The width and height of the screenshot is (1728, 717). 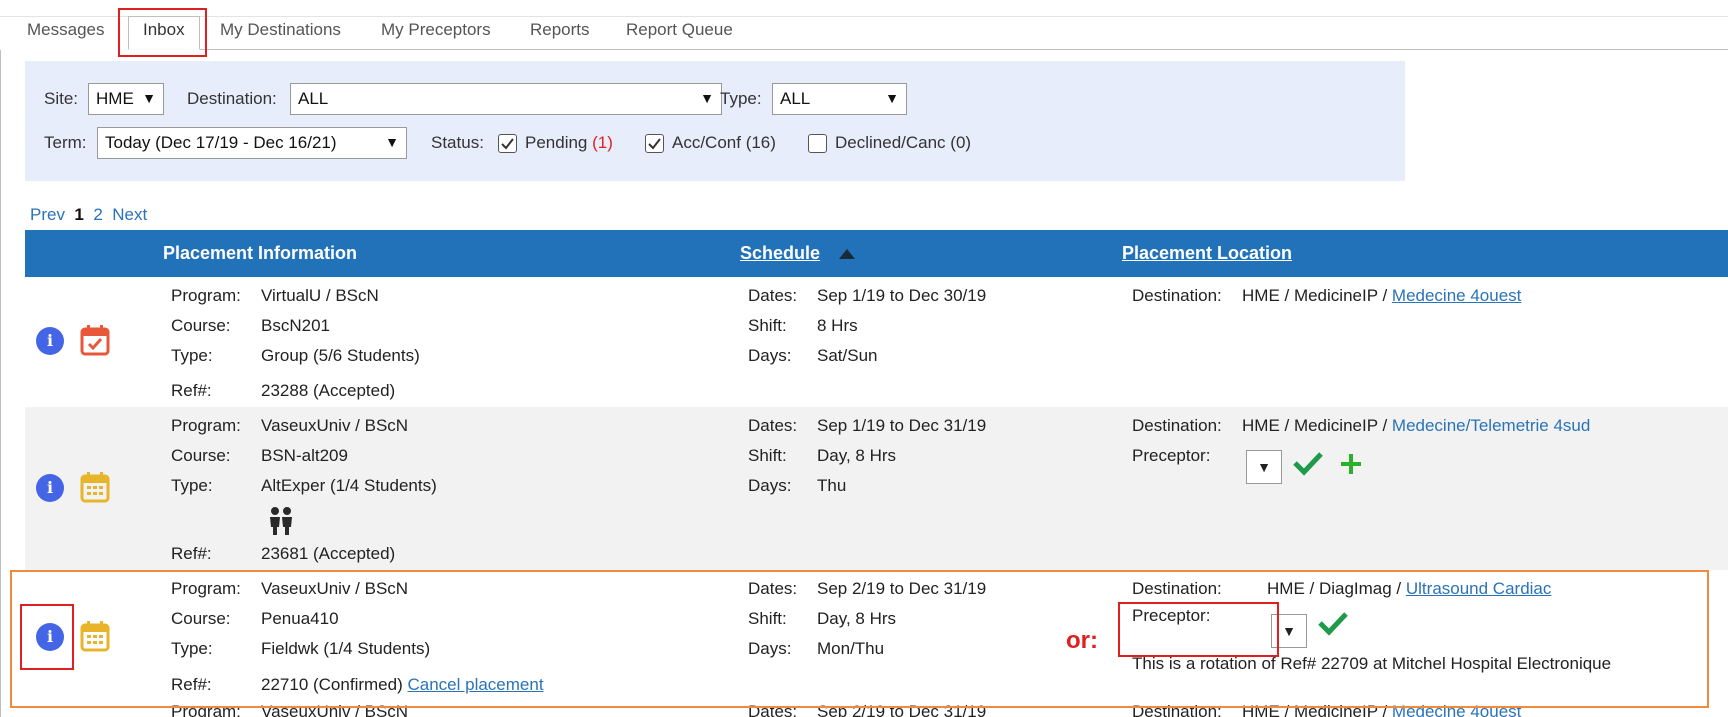 What do you see at coordinates (837, 325) in the screenshot?
I see `shift-value: 8 Hrs` at bounding box center [837, 325].